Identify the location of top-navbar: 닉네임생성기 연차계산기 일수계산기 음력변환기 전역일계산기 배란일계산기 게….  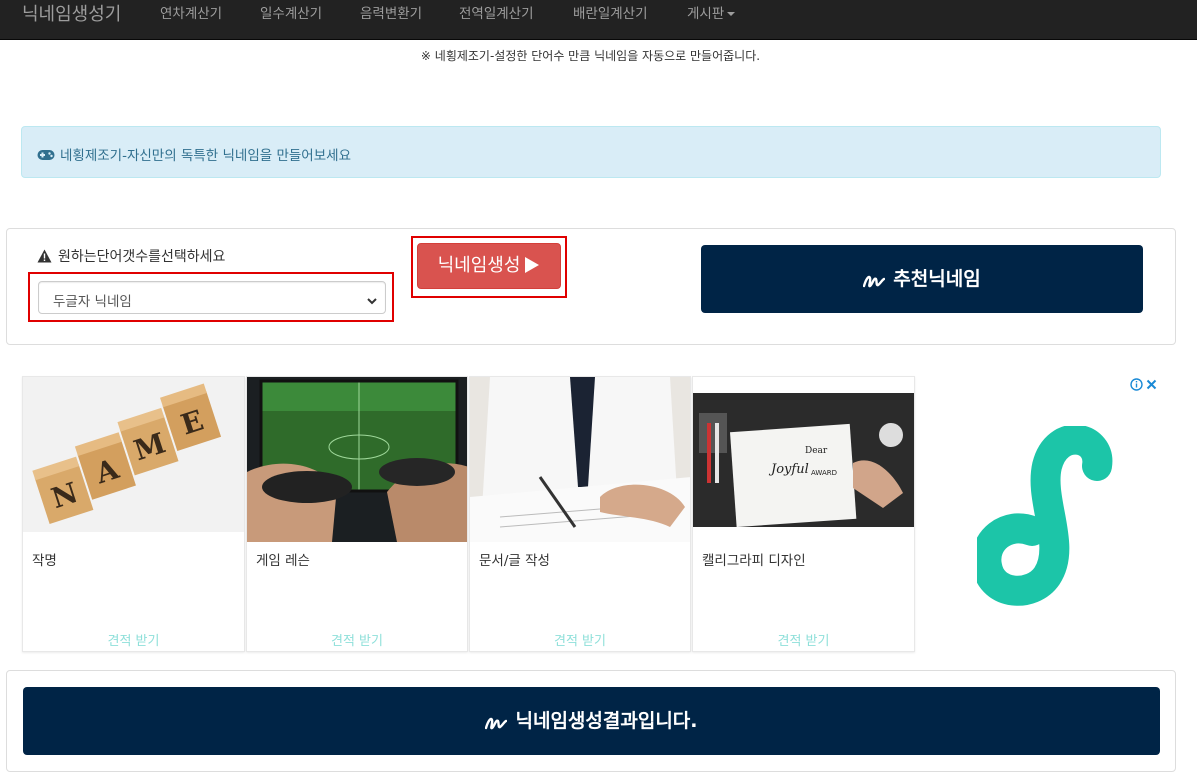
(598, 20).